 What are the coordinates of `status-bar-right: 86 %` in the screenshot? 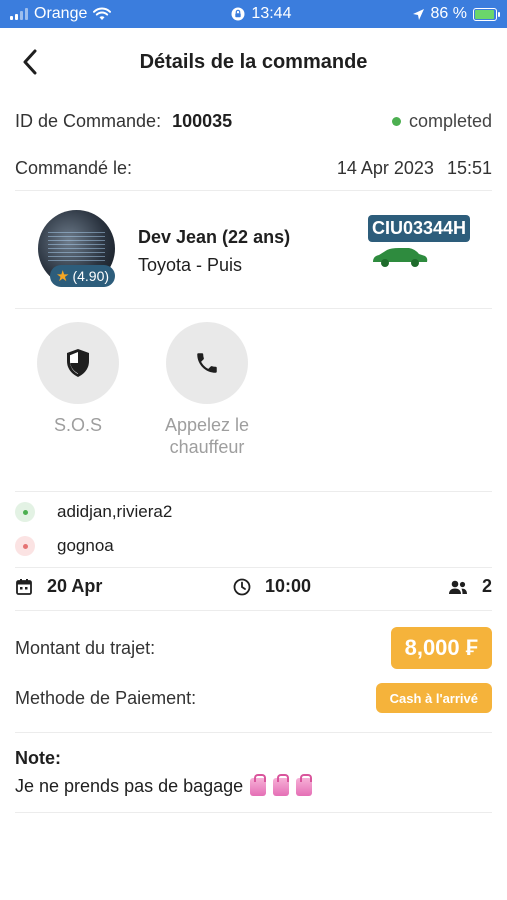 It's located at (456, 14).